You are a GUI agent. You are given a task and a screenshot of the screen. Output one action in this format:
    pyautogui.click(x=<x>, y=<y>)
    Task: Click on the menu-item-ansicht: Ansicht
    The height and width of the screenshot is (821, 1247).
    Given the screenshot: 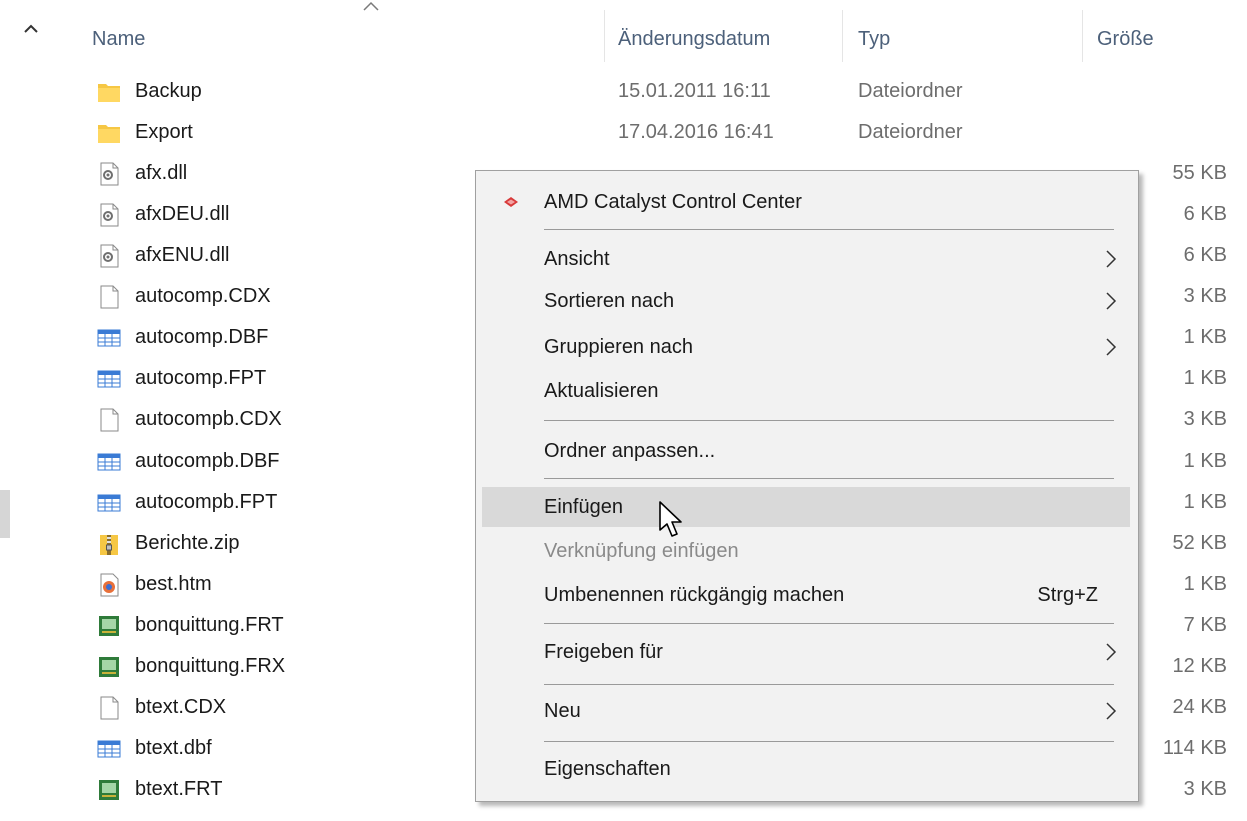 What is the action you would take?
    pyautogui.click(x=806, y=259)
    